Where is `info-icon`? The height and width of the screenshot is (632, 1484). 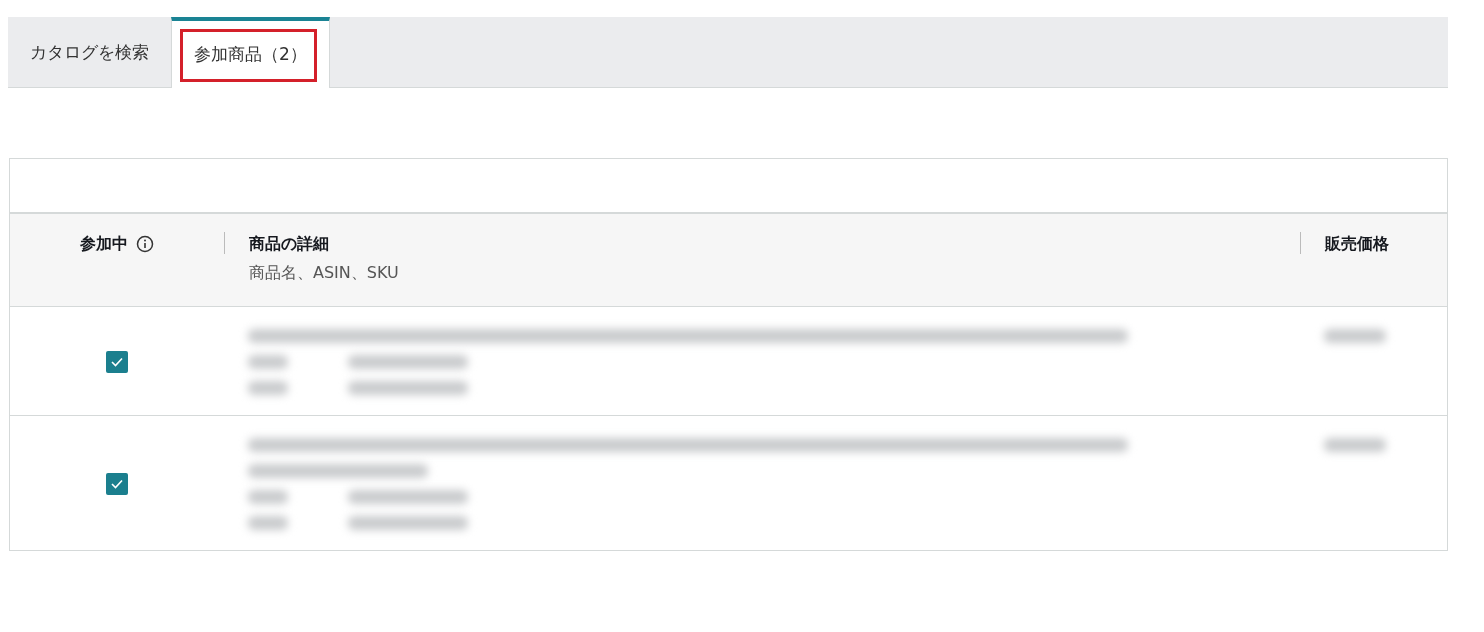 info-icon is located at coordinates (145, 244).